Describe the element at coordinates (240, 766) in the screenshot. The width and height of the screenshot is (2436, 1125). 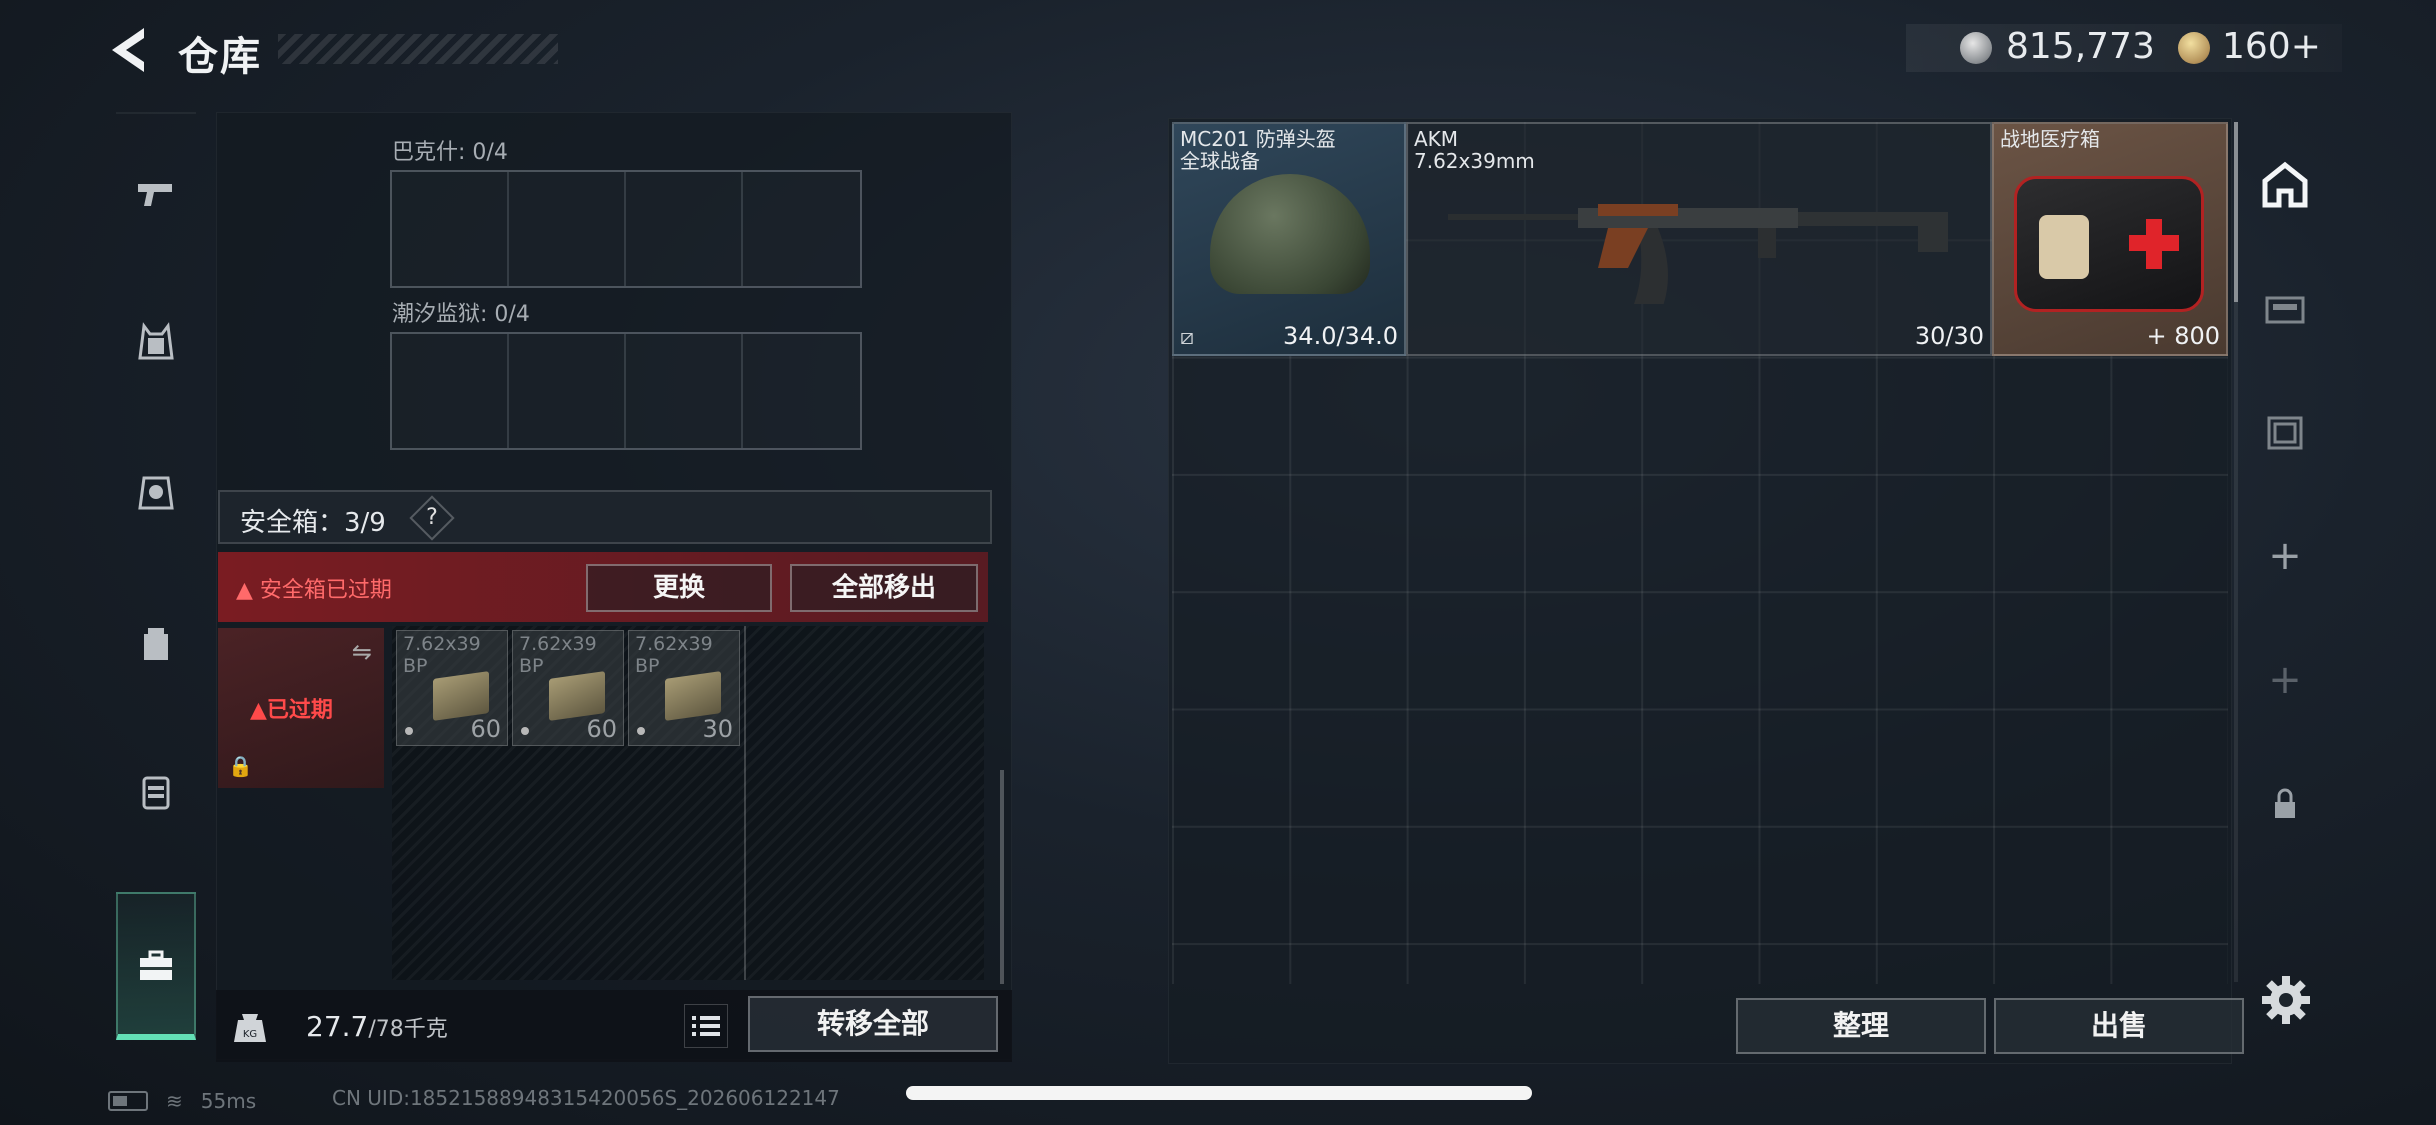
I see `lock-icon: 🔒` at that location.